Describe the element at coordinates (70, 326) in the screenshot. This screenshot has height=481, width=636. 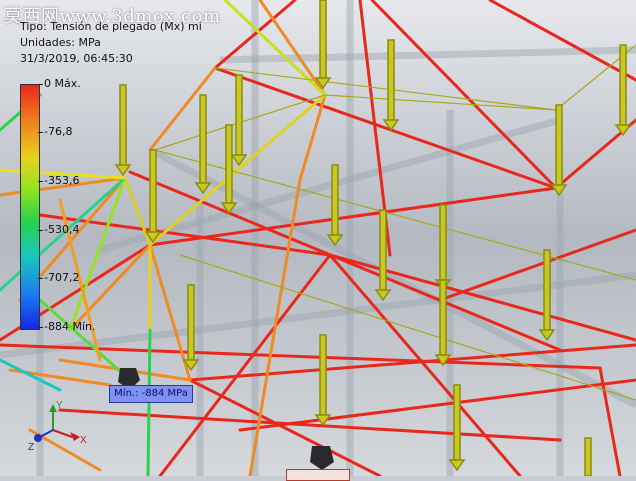
I see `legend-label-min: -884 Mín.` at that location.